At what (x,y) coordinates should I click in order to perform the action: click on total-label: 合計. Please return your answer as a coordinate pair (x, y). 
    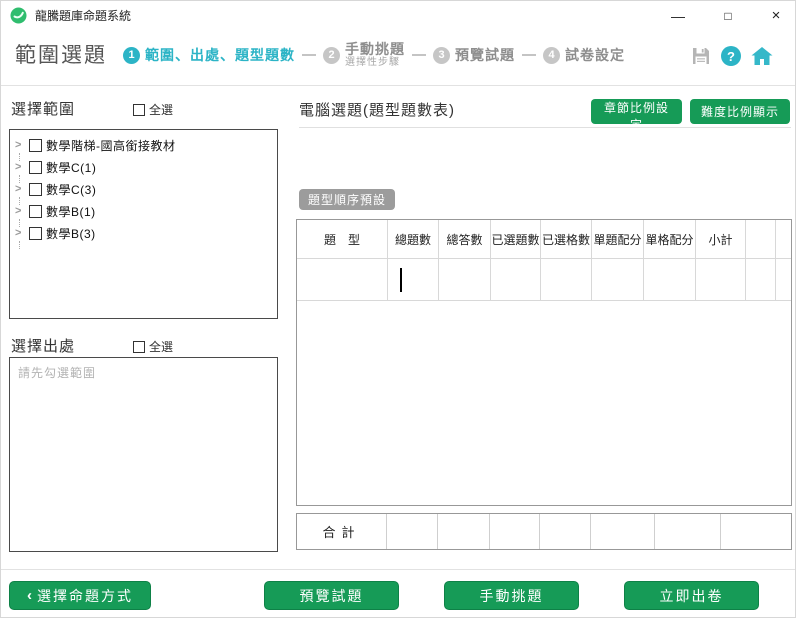
    Looking at the image, I should click on (342, 531).